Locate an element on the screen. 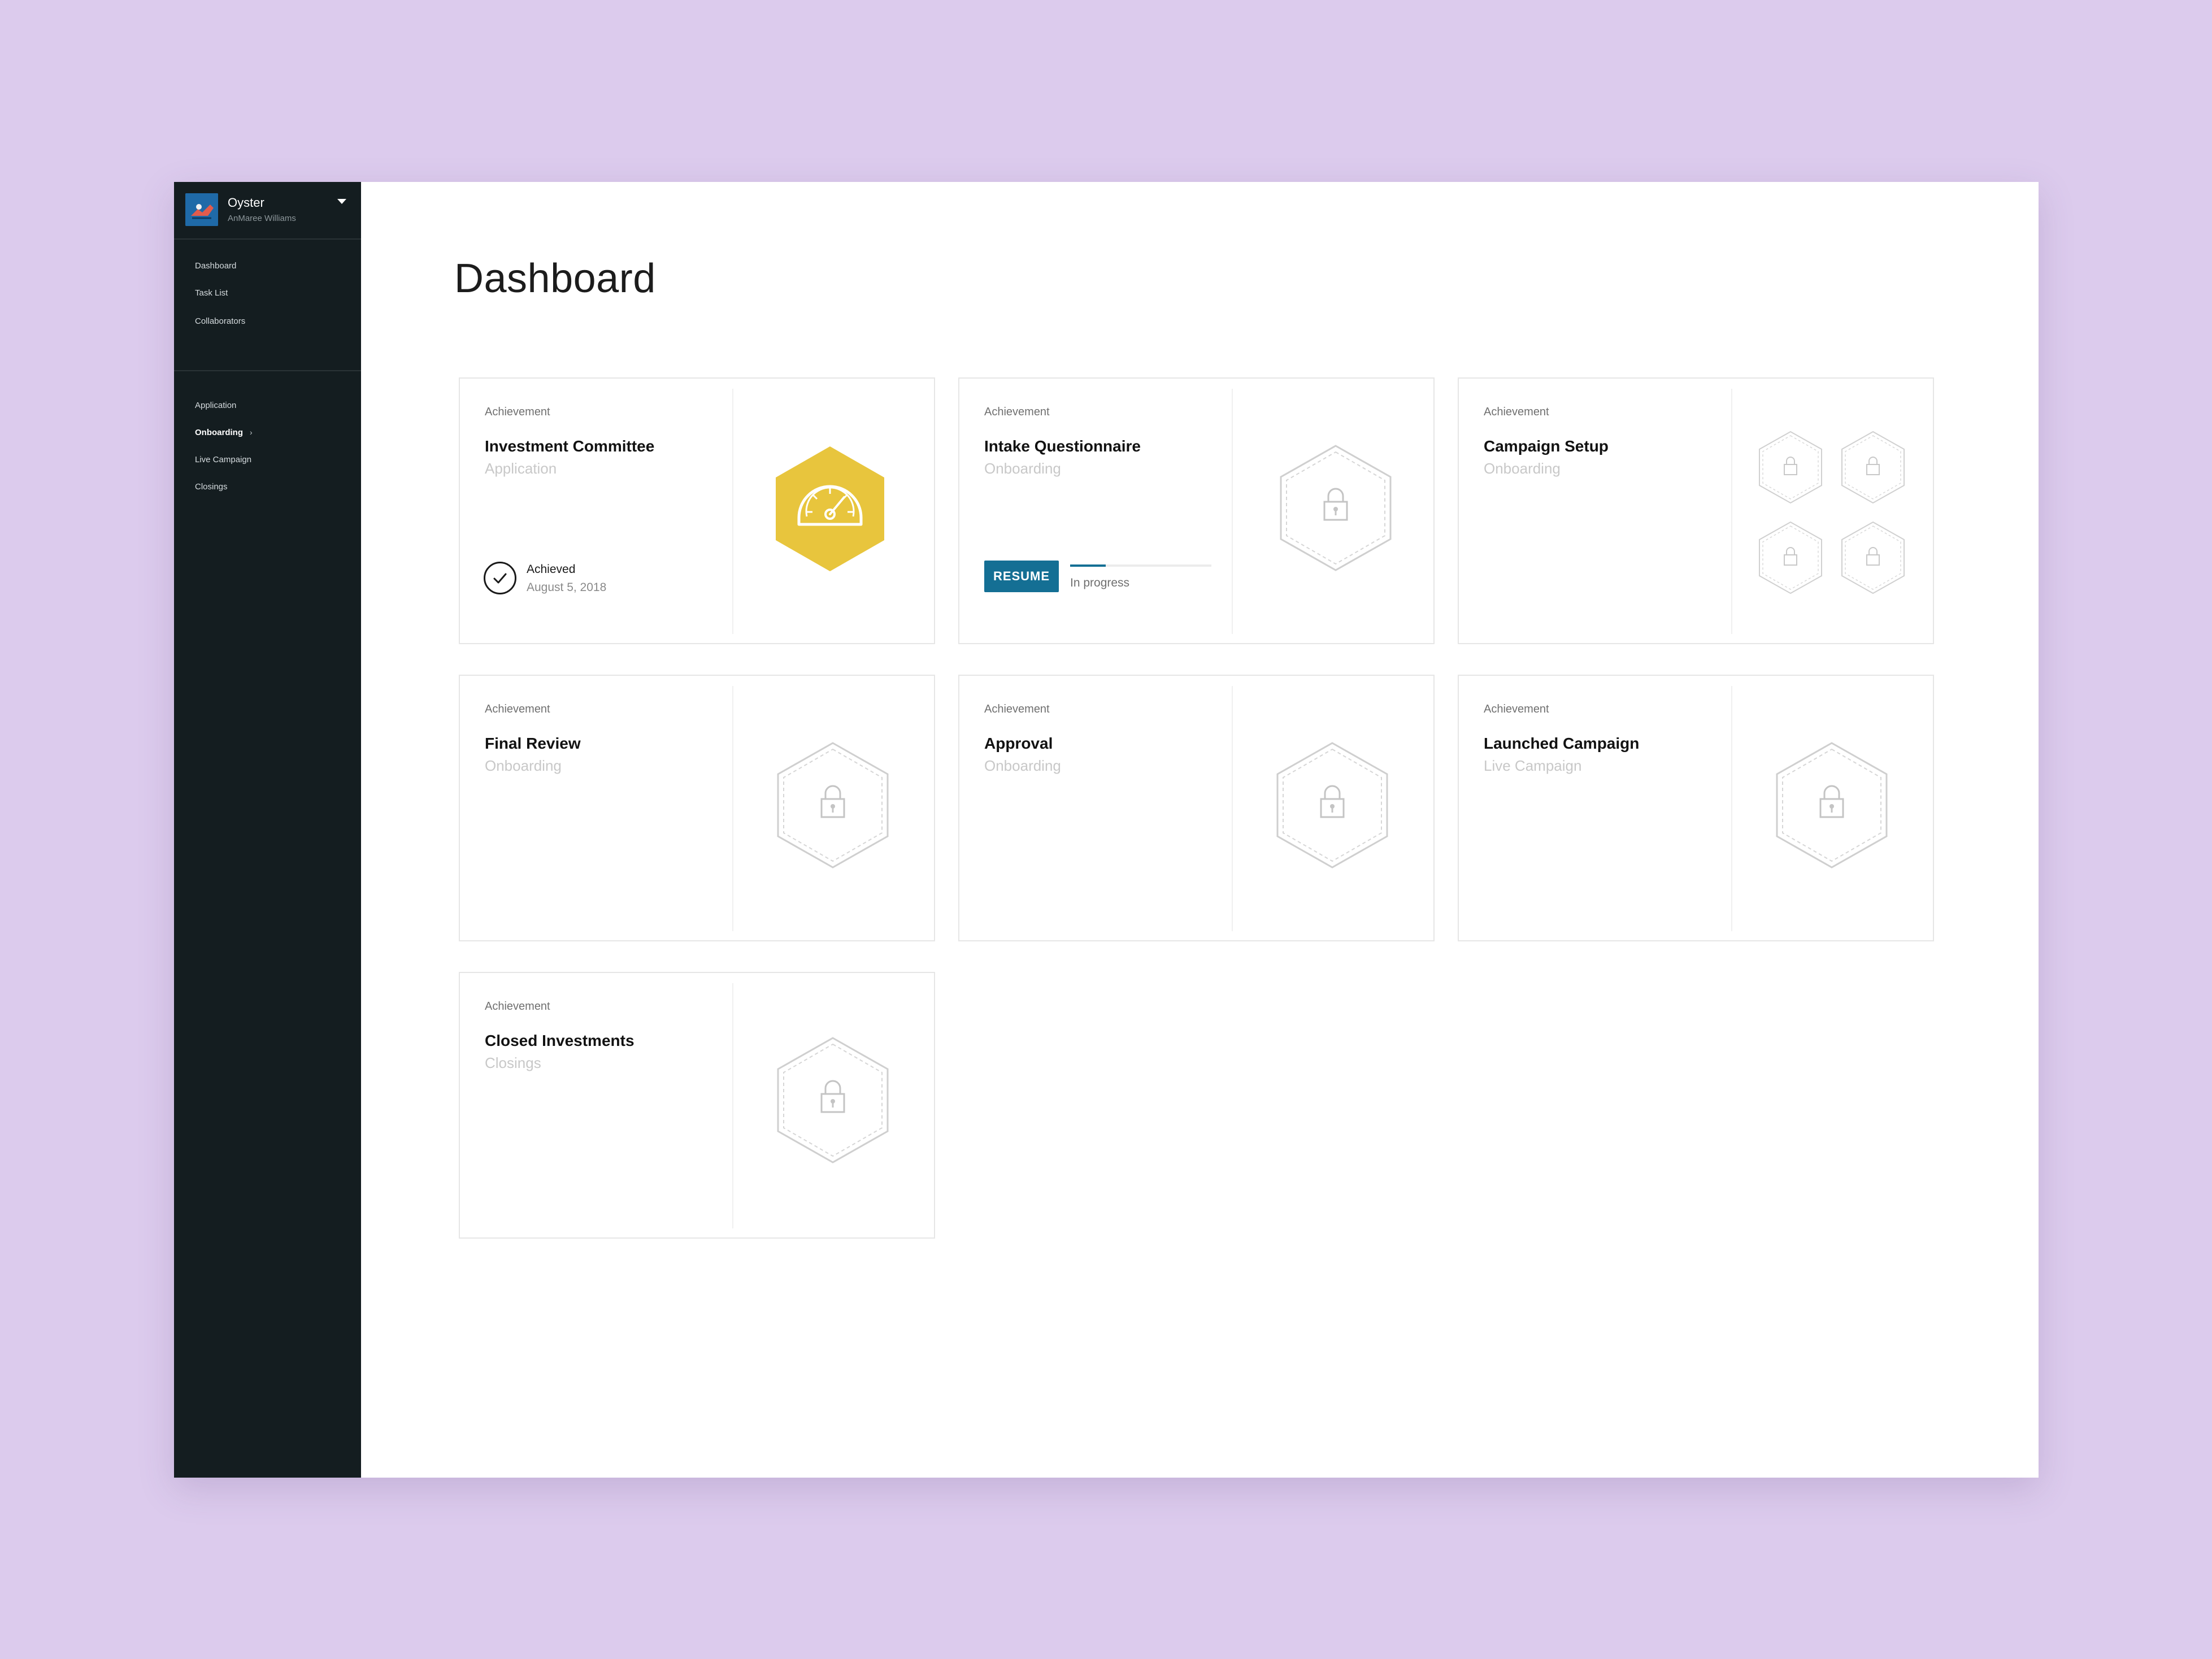 Image resolution: width=2212 pixels, height=1659 pixels. speedometer-icon is located at coordinates (830, 510).